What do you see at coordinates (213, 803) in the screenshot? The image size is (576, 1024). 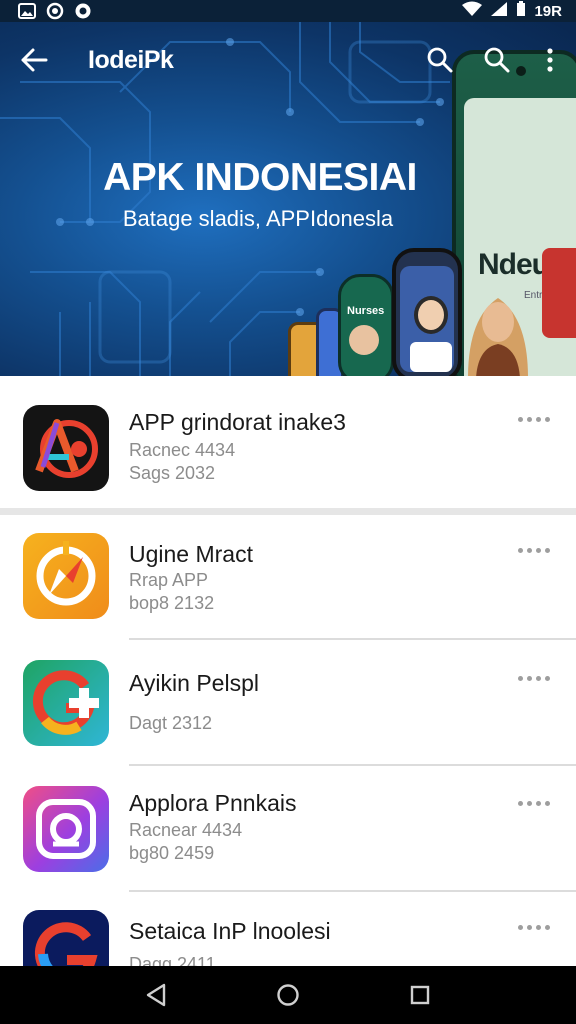 I see `app-name: Applora Pnnkais` at bounding box center [213, 803].